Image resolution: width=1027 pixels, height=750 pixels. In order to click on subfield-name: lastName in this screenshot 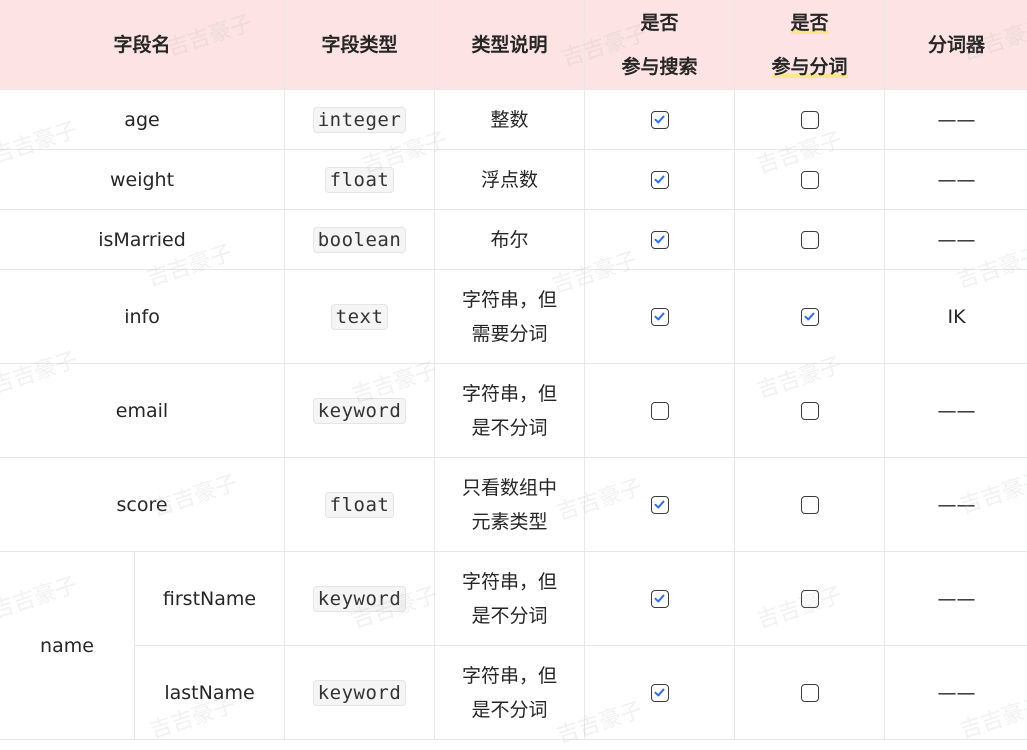, I will do `click(209, 692)`.